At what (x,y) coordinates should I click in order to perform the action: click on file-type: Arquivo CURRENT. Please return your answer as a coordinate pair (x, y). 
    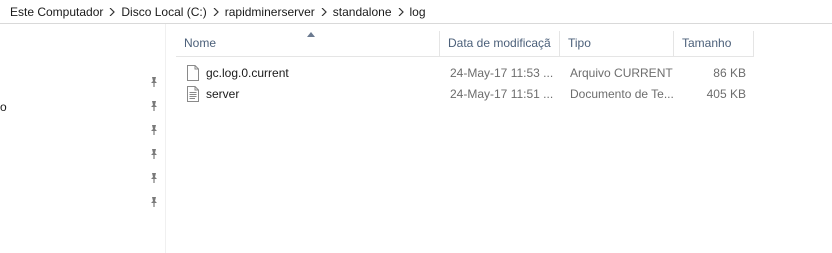
    Looking at the image, I should click on (621, 72).